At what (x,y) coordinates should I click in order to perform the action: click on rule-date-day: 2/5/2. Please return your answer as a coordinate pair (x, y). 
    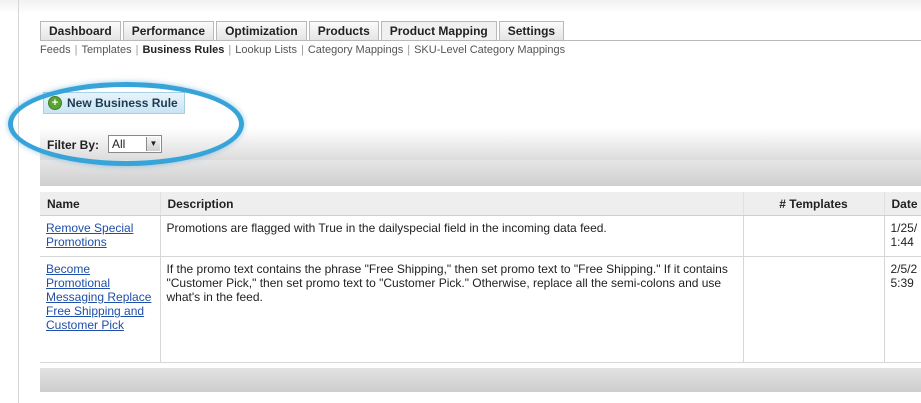
    Looking at the image, I should click on (904, 269).